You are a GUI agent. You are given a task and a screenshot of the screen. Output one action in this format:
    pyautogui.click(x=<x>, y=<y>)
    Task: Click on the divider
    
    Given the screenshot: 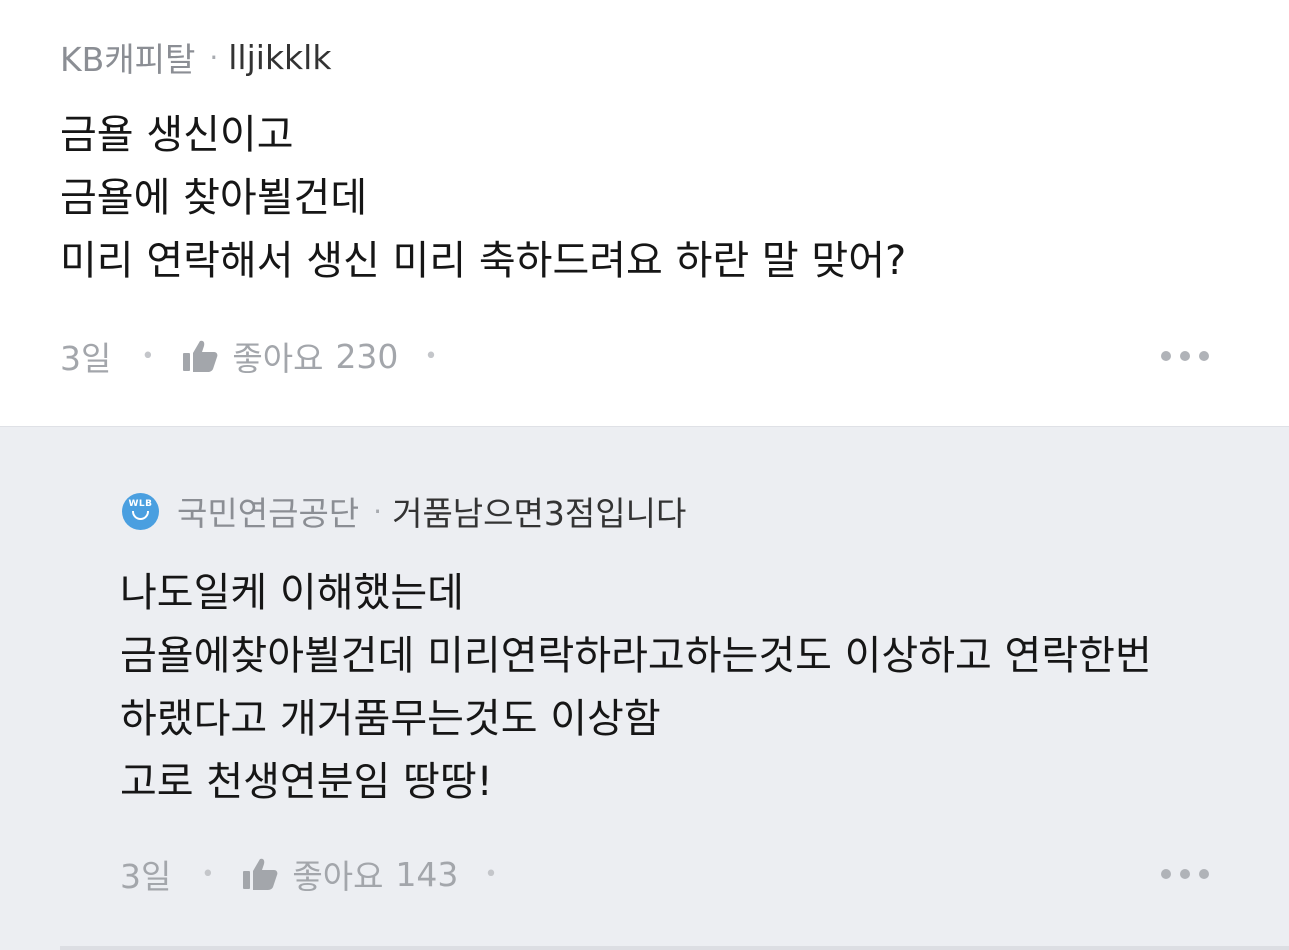 What is the action you would take?
    pyautogui.click(x=674, y=948)
    